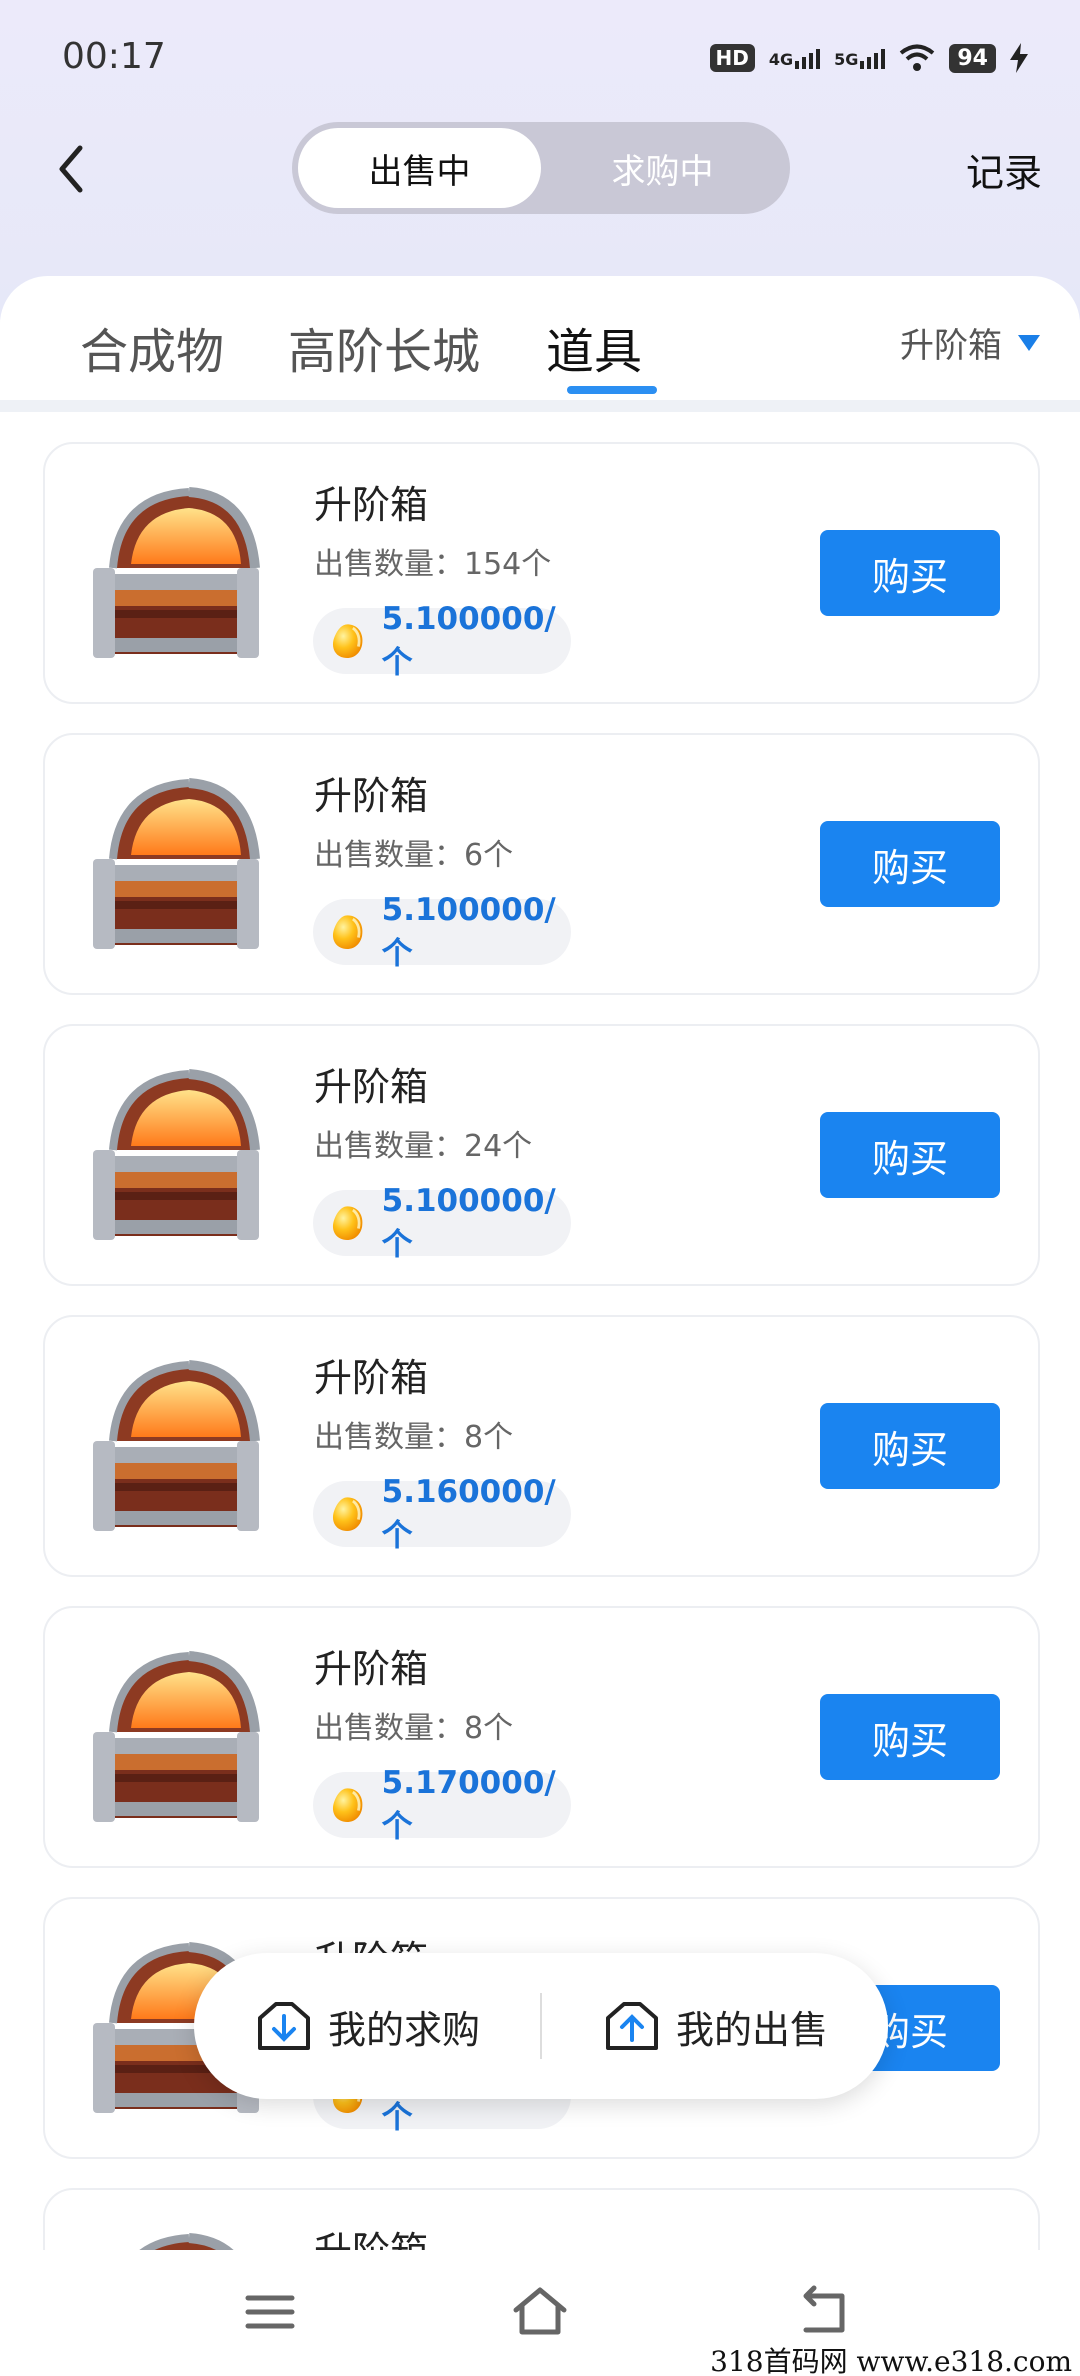 This screenshot has height=2376, width=1080. Describe the element at coordinates (951, 346) in the screenshot. I see `filter-label: 升阶箱` at that location.